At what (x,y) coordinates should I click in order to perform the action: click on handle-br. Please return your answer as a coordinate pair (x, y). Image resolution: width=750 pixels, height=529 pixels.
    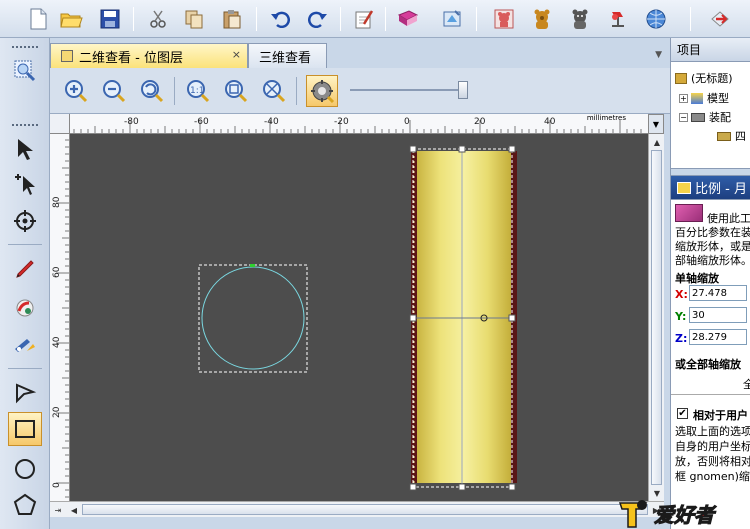
    Looking at the image, I should click on (512, 487).